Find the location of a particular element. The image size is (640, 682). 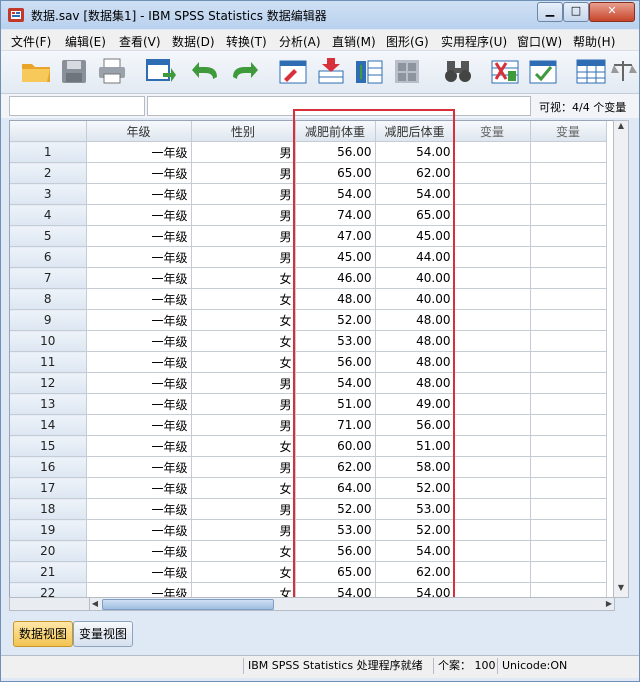

table-row: 10 一年级女 53.00 48.00 is located at coordinates (308, 341).